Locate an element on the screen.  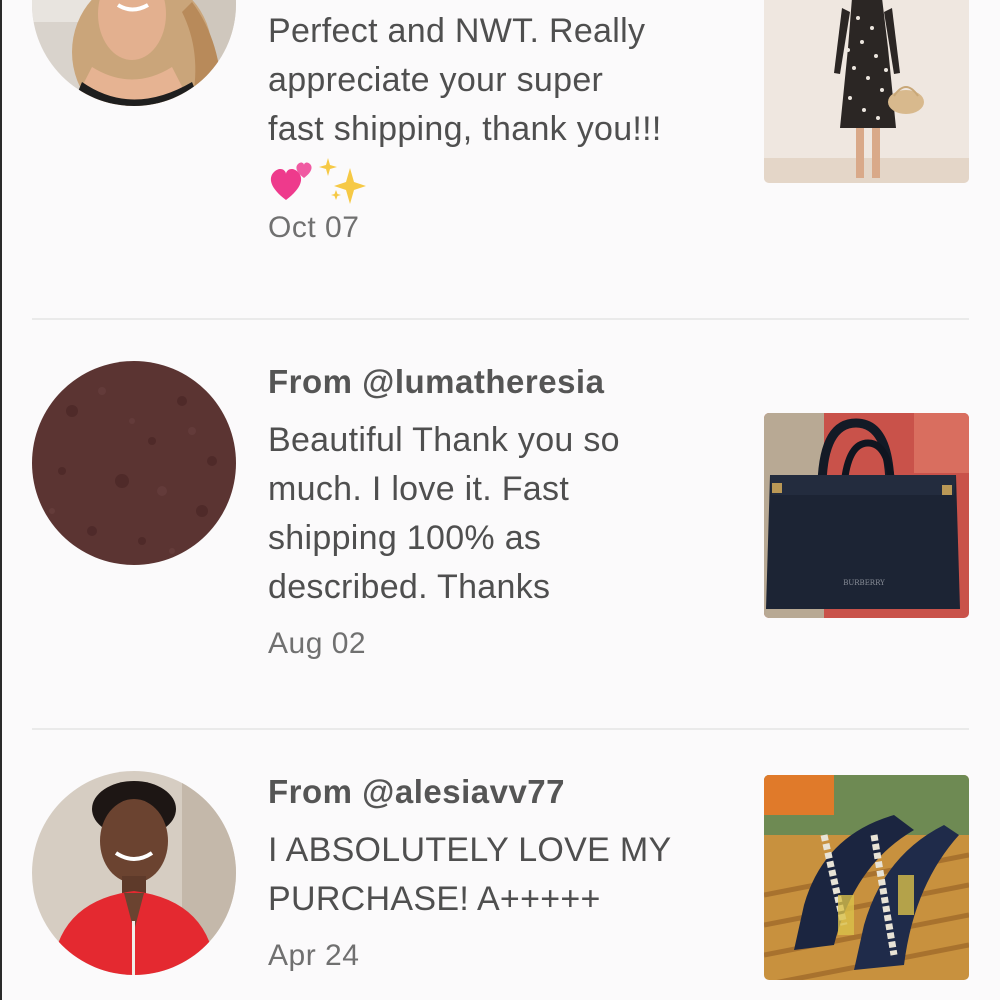
emoji-row is located at coordinates (493, 180).